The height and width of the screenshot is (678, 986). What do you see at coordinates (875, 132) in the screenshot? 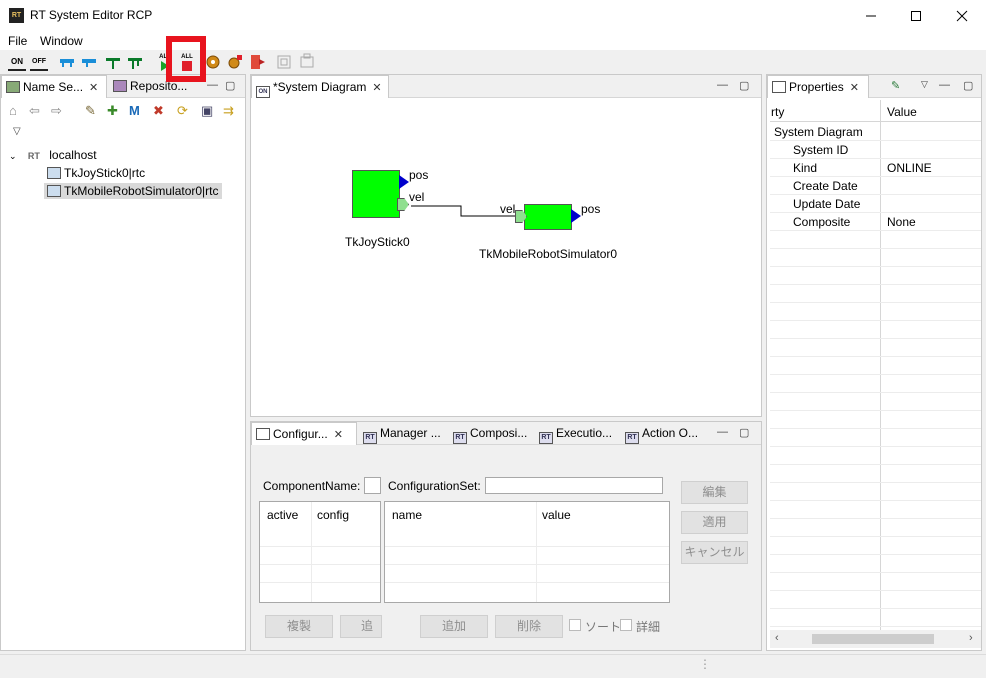
I see `property-group-row: System Diagram` at bounding box center [875, 132].